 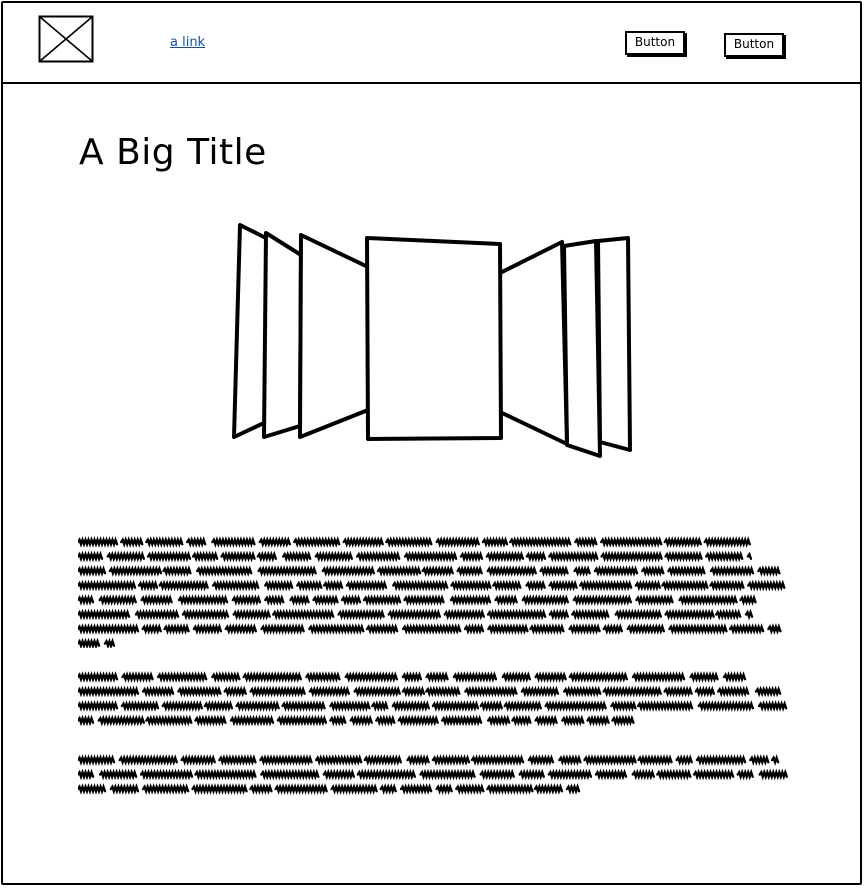 I want to click on header-button-2: Button, so click(x=754, y=45).